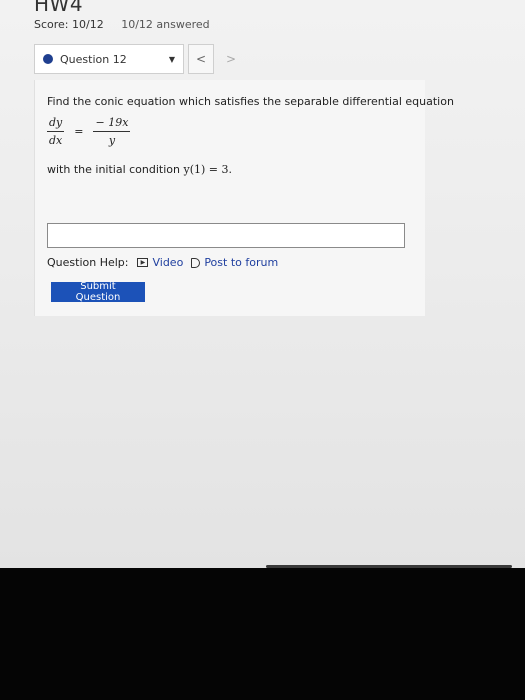 The image size is (525, 700). I want to click on question-help: Question Help: ▶ Video Post to forum, so click(166, 262).